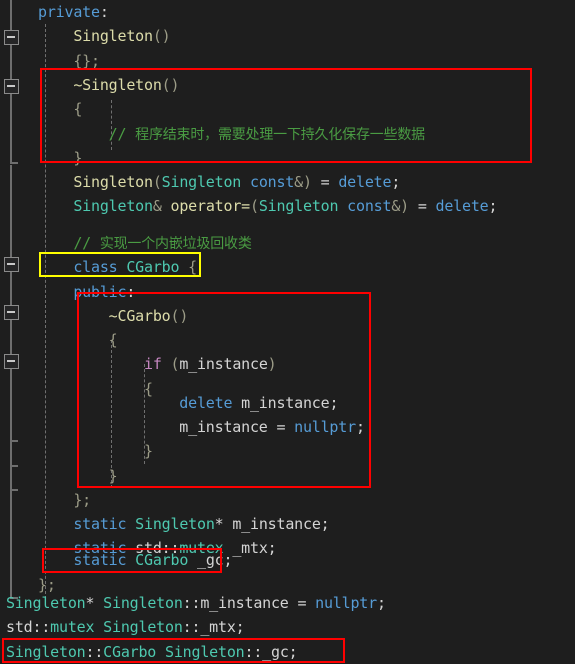 The width and height of the screenshot is (575, 664). I want to click on code-line-19: m_instance = nullptr;, so click(182, 427).